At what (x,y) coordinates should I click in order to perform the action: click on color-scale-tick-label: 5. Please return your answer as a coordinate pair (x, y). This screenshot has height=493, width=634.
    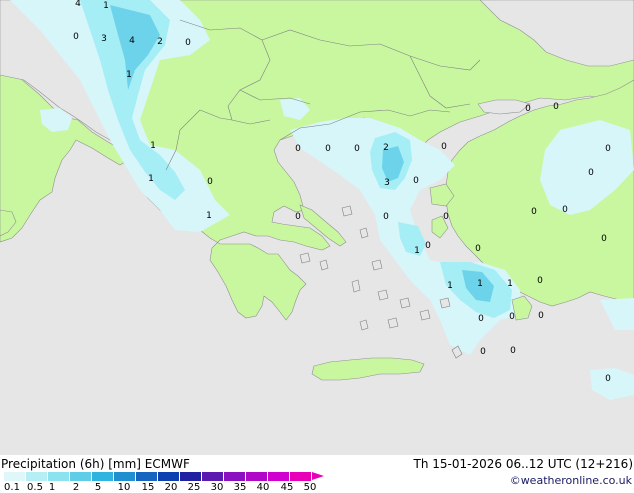
    Looking at the image, I should click on (98, 487).